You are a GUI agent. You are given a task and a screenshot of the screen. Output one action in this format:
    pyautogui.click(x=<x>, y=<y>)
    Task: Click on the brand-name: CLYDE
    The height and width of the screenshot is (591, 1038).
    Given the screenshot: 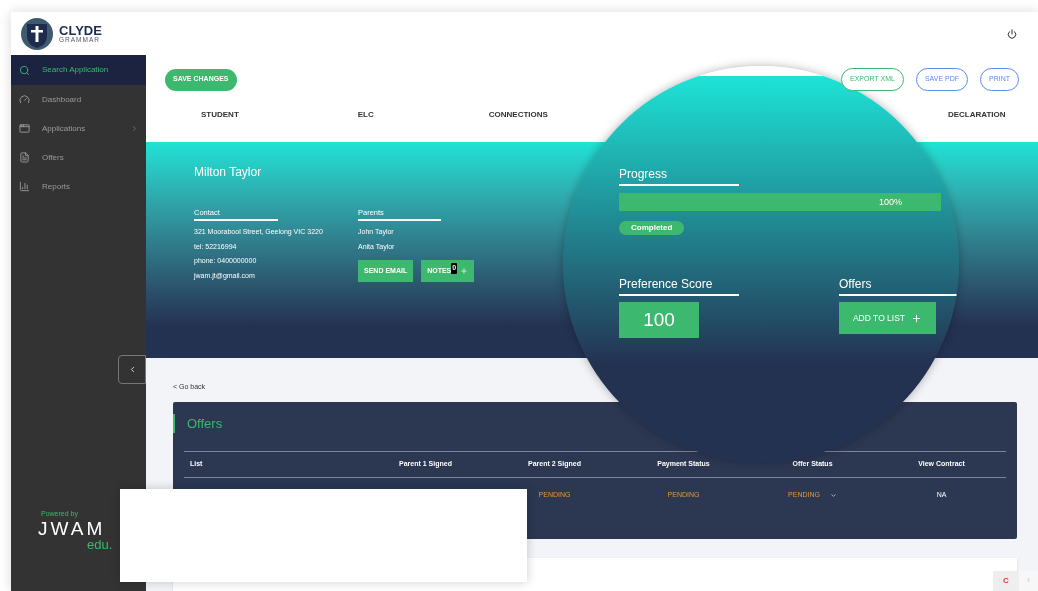 What is the action you would take?
    pyautogui.click(x=80, y=30)
    